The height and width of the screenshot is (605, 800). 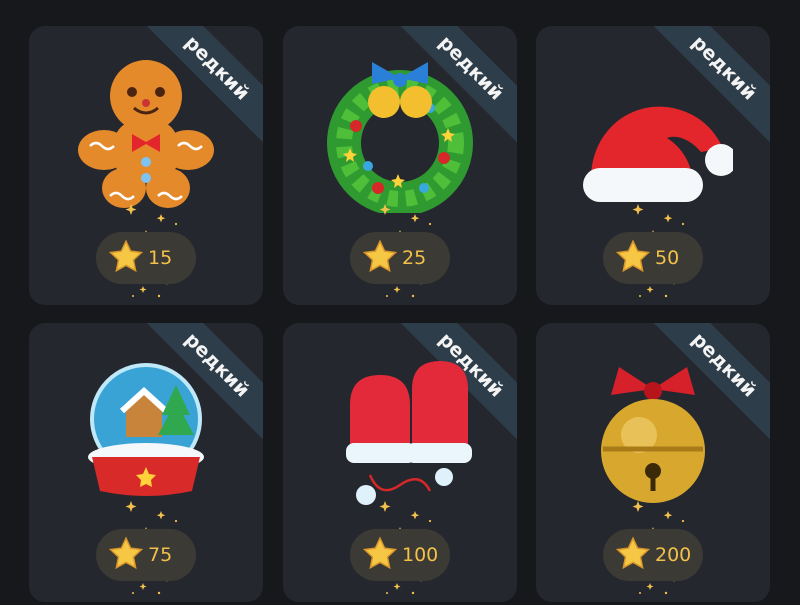 I want to click on gift-card-wreath: редкий 25, so click(x=400, y=165).